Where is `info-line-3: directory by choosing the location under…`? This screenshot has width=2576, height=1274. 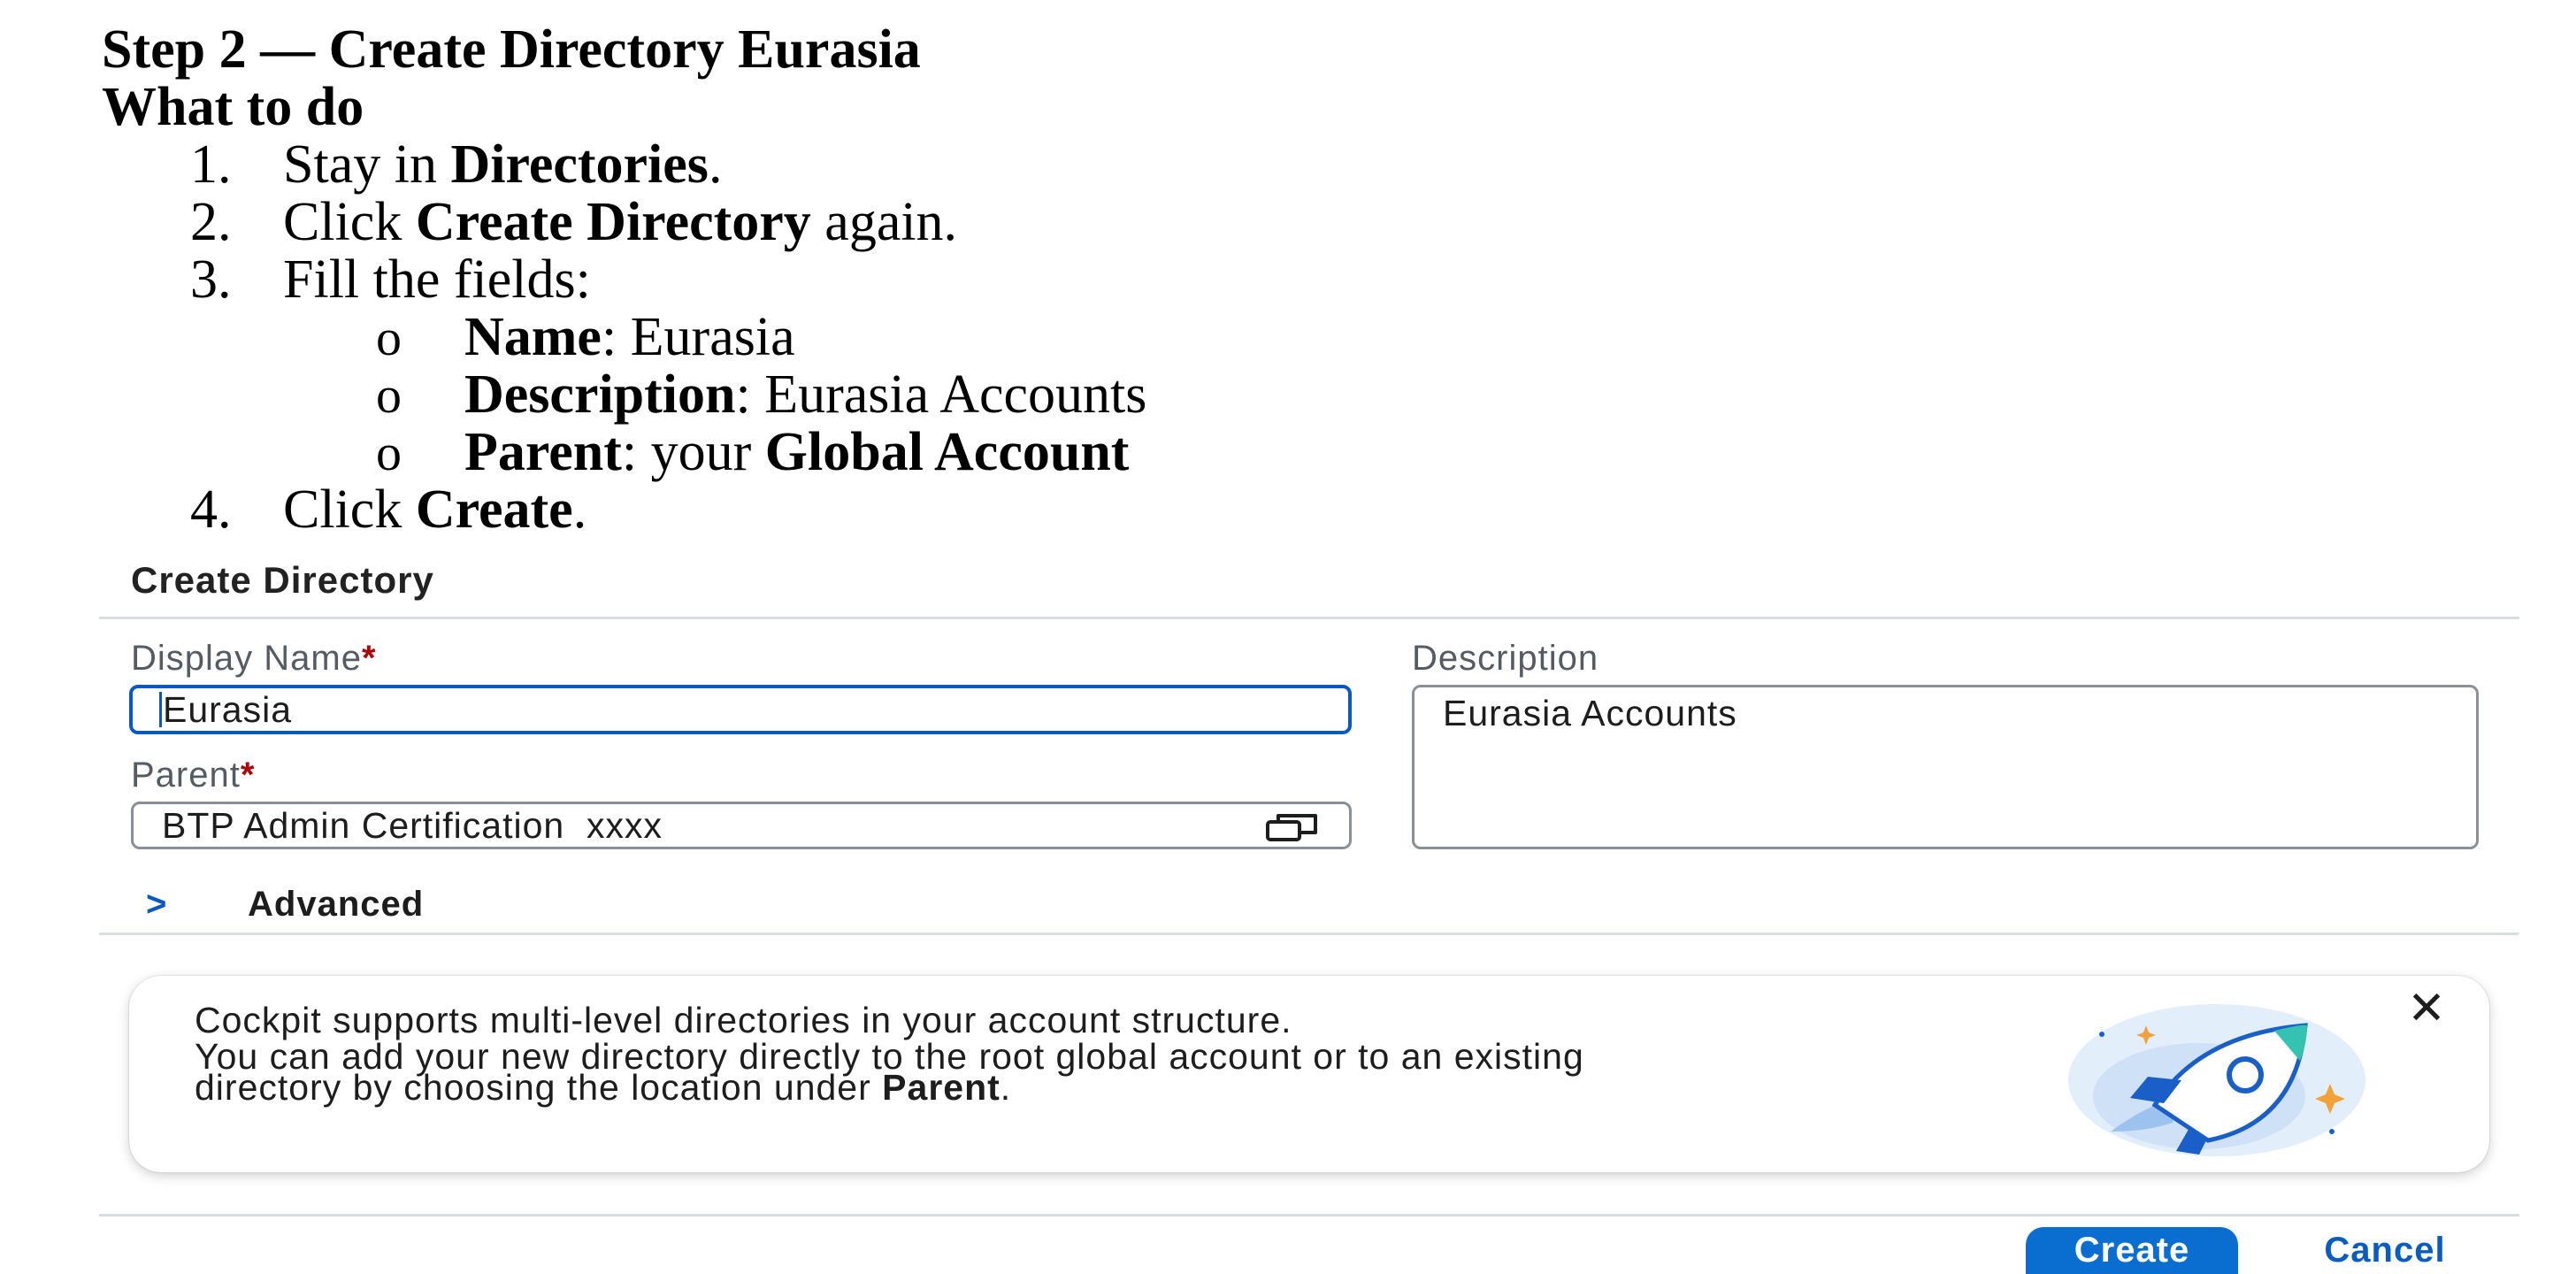 info-line-3: directory by choosing the location under… is located at coordinates (1168, 1088).